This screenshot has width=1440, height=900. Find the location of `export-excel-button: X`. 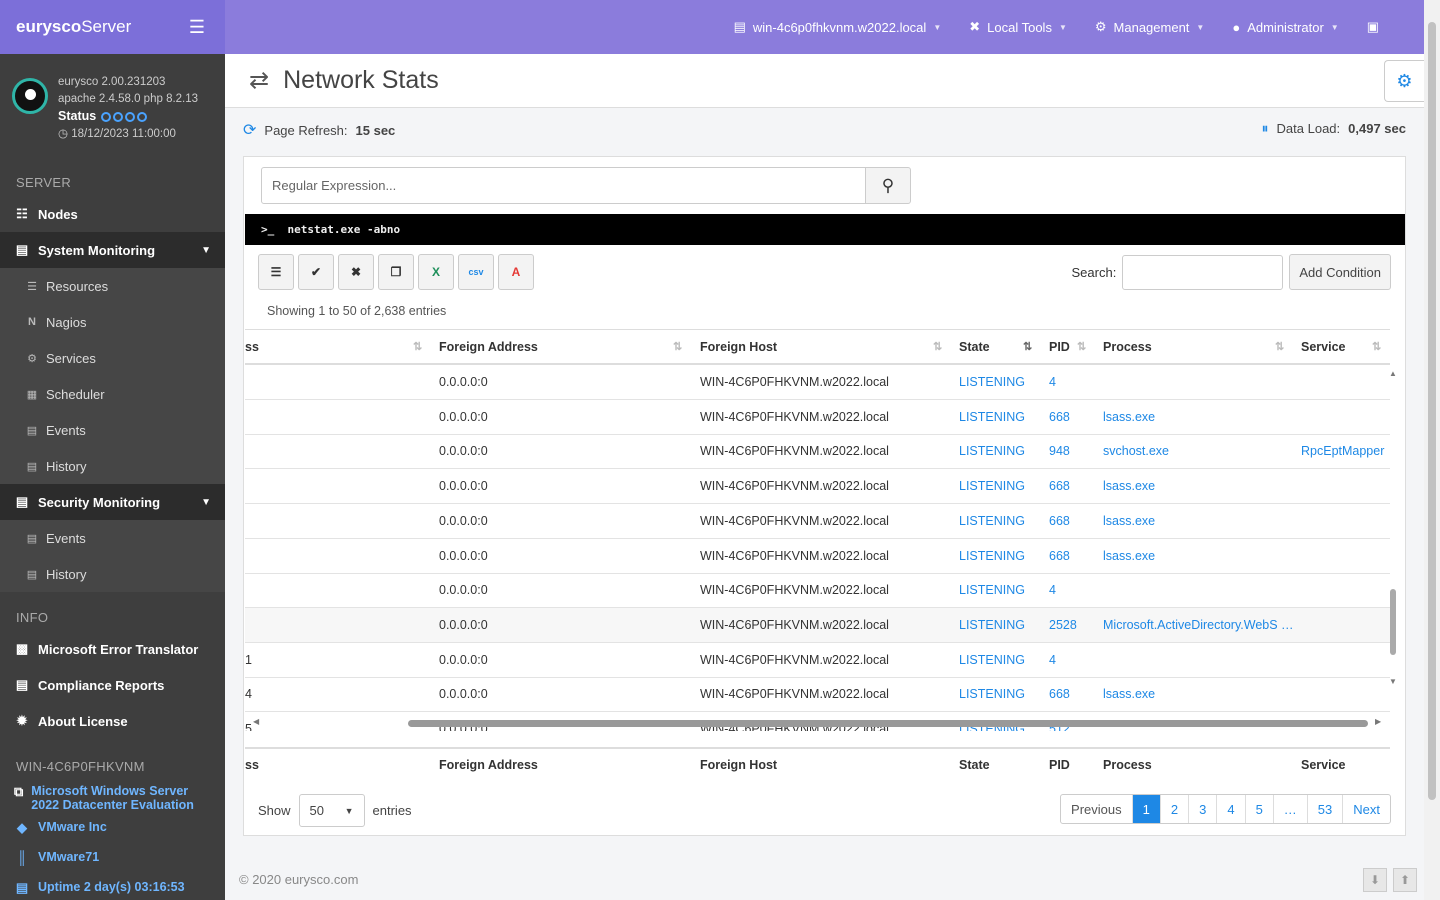

export-excel-button: X is located at coordinates (436, 272).